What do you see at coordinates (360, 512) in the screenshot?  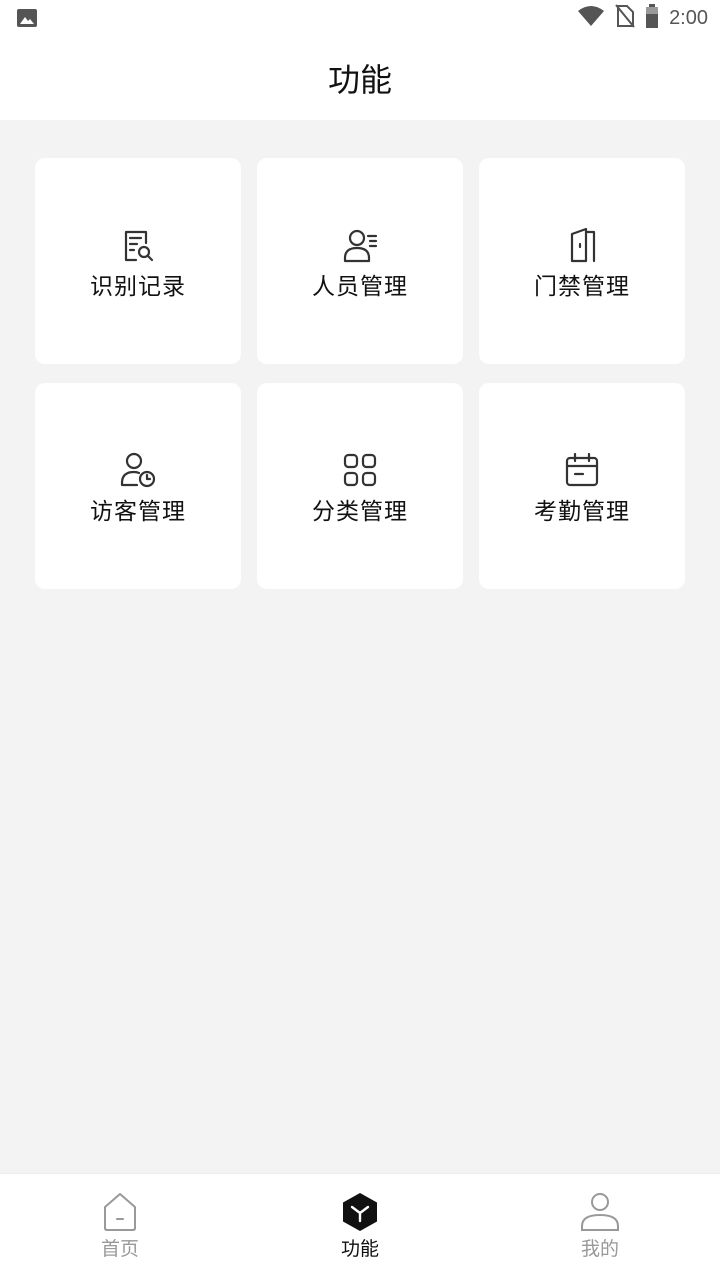 I see `function-label: 分类管理` at bounding box center [360, 512].